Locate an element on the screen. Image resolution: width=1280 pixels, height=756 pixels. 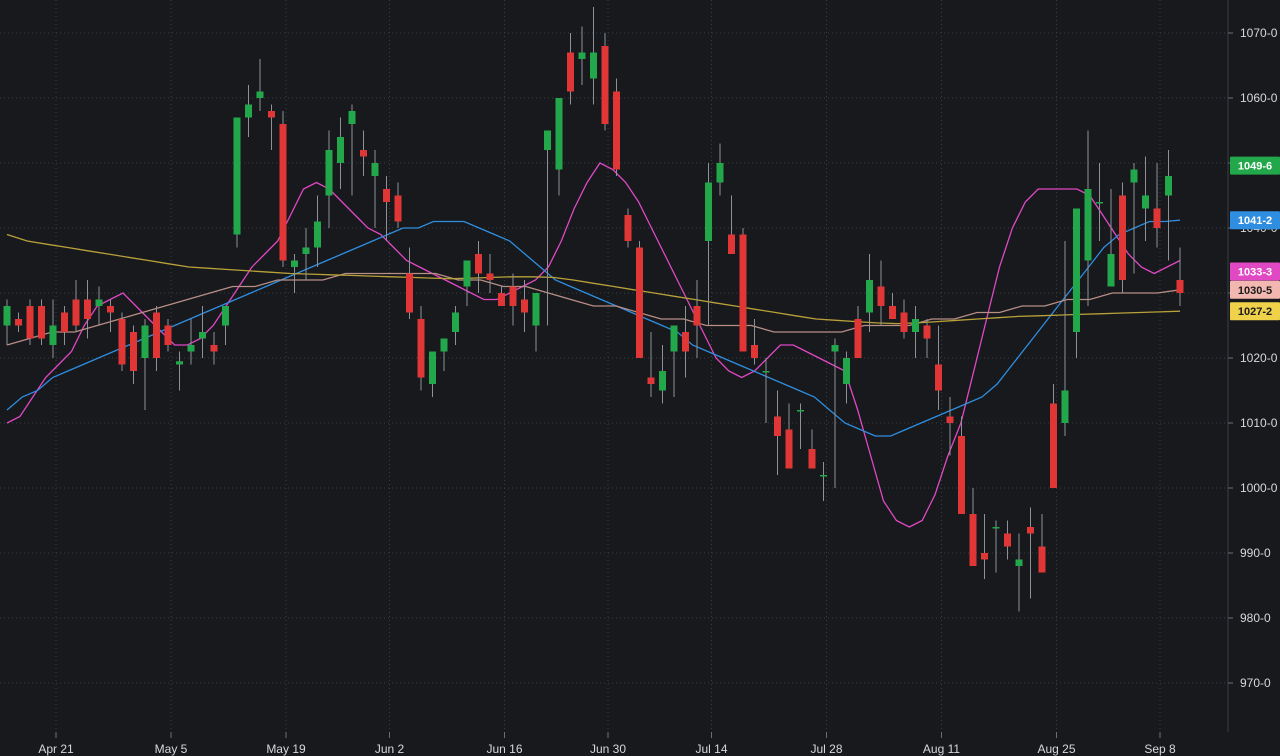
x-tick-label: Jun 2 is located at coordinates (390, 749).